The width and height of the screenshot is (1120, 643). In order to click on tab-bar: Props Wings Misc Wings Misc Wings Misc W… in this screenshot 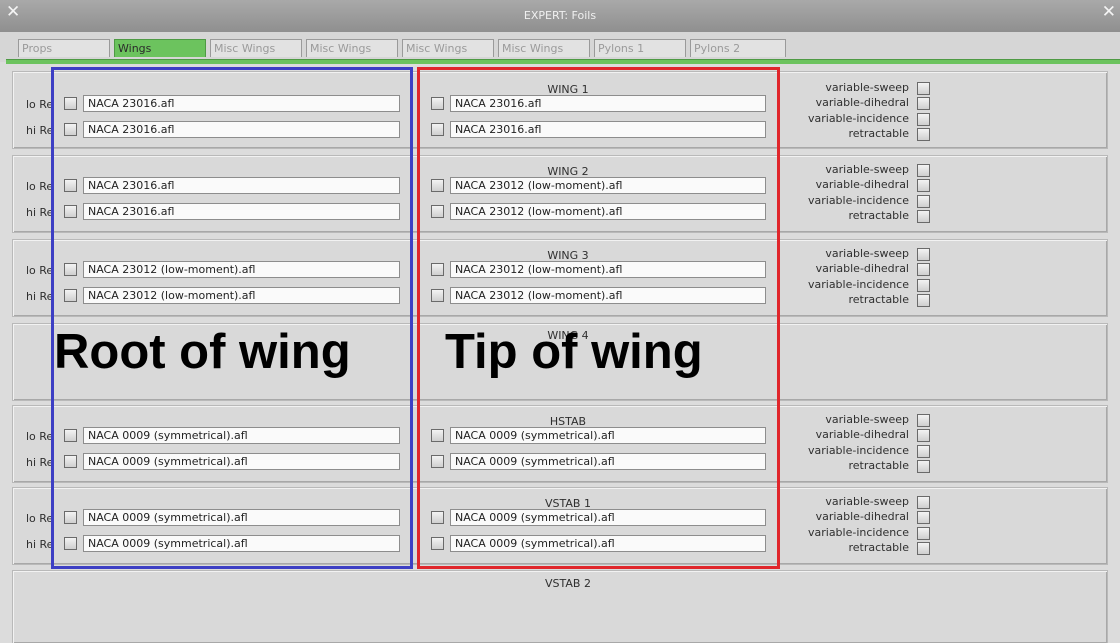, I will do `click(560, 47)`.